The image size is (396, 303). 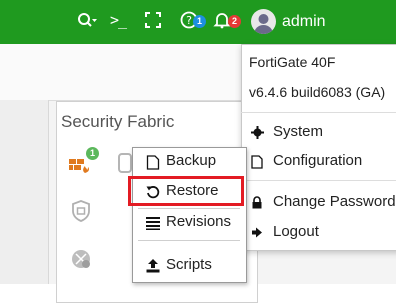 What do you see at coordinates (81, 259) in the screenshot?
I see `network-globe-icon` at bounding box center [81, 259].